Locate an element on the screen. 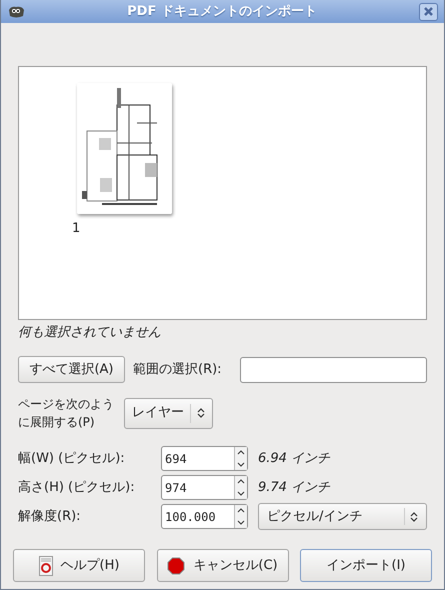  window-title: PDF ドキュメントのインポート is located at coordinates (222, 11).